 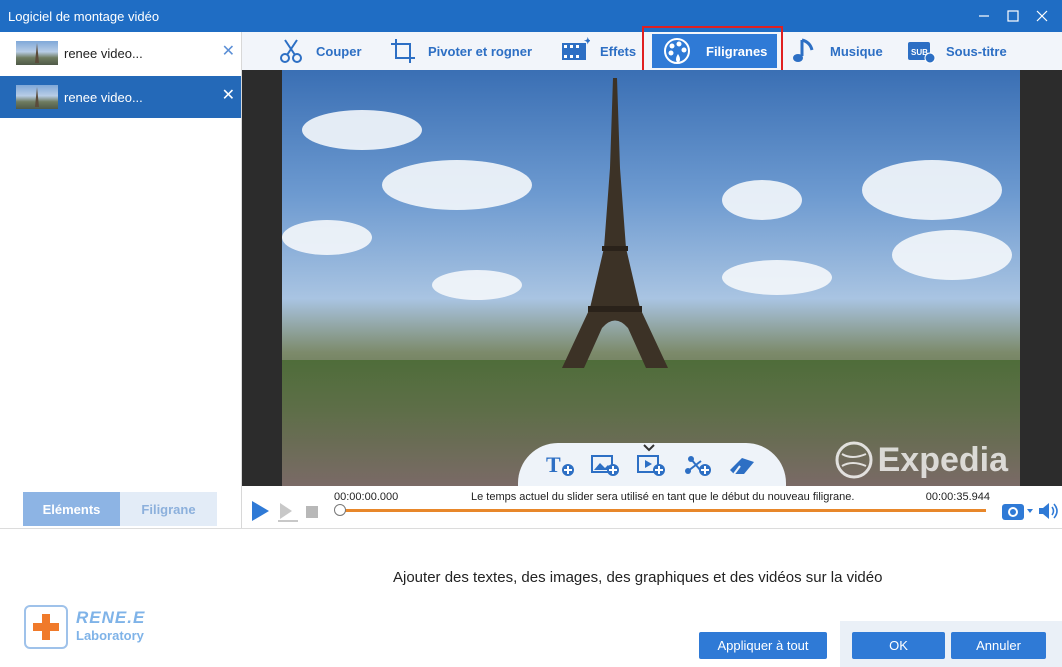 I want to click on tool-cut: Couper, so click(x=319, y=51).